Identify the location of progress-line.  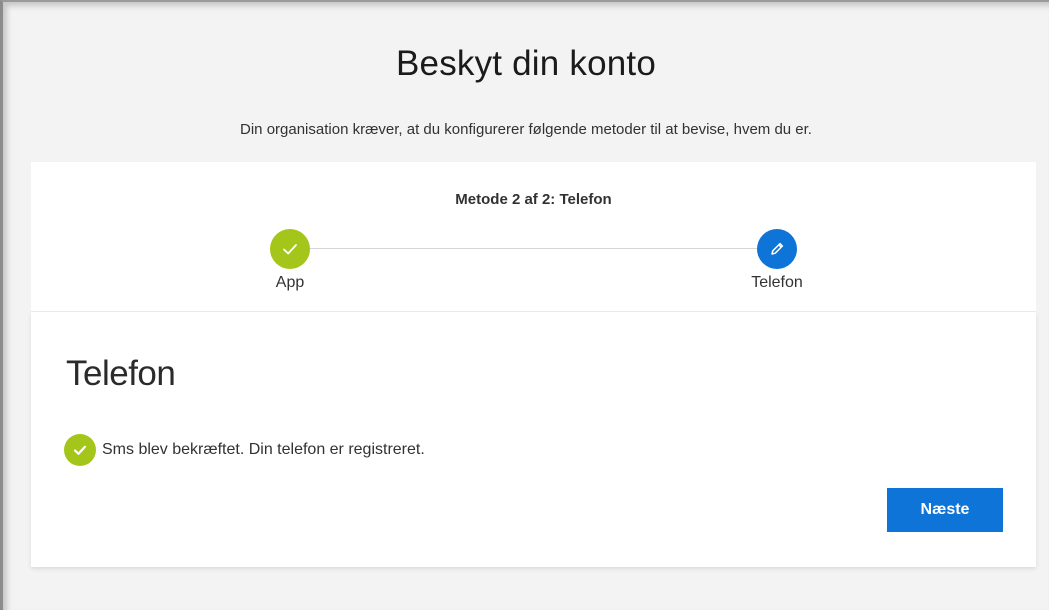
(534, 248).